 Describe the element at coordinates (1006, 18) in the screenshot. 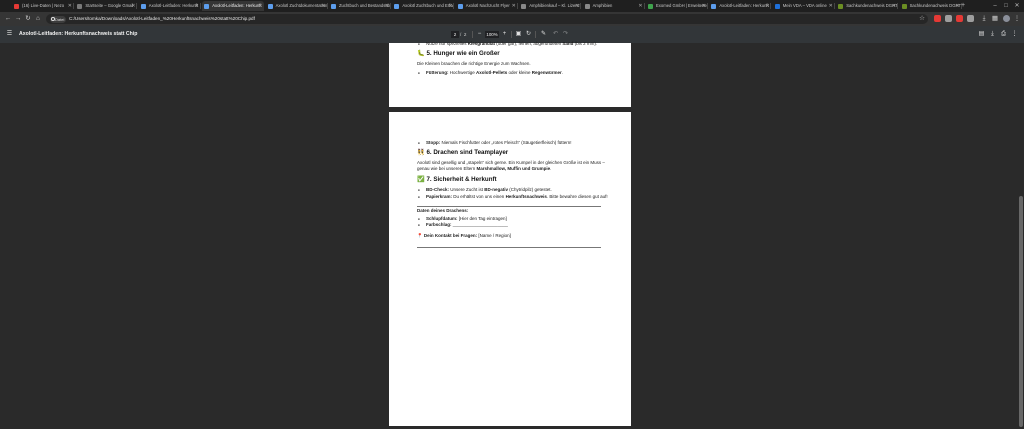

I see `profile-avatar` at that location.